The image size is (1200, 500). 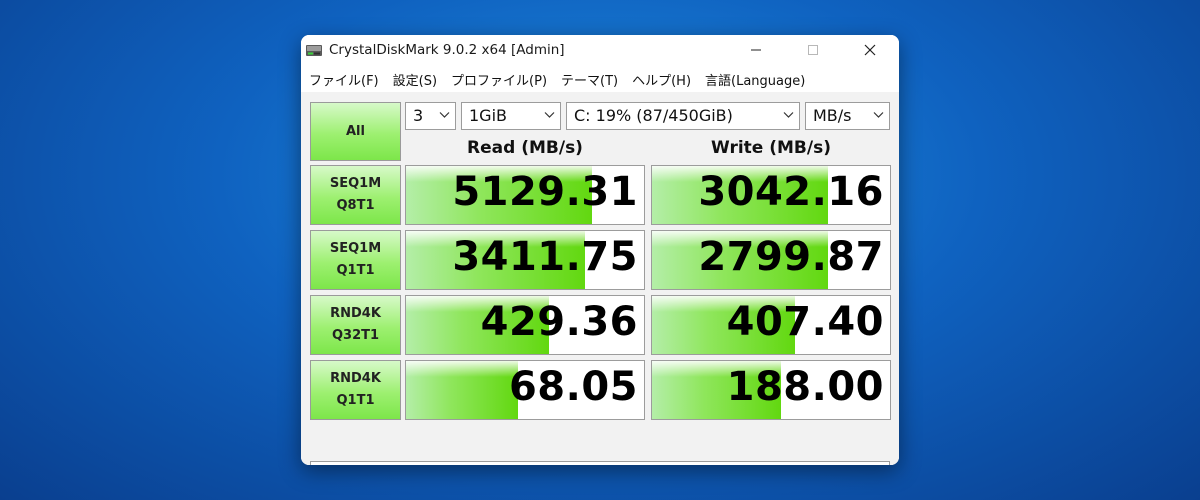 I want to click on read-result-cell: 3411.75, so click(x=525, y=260).